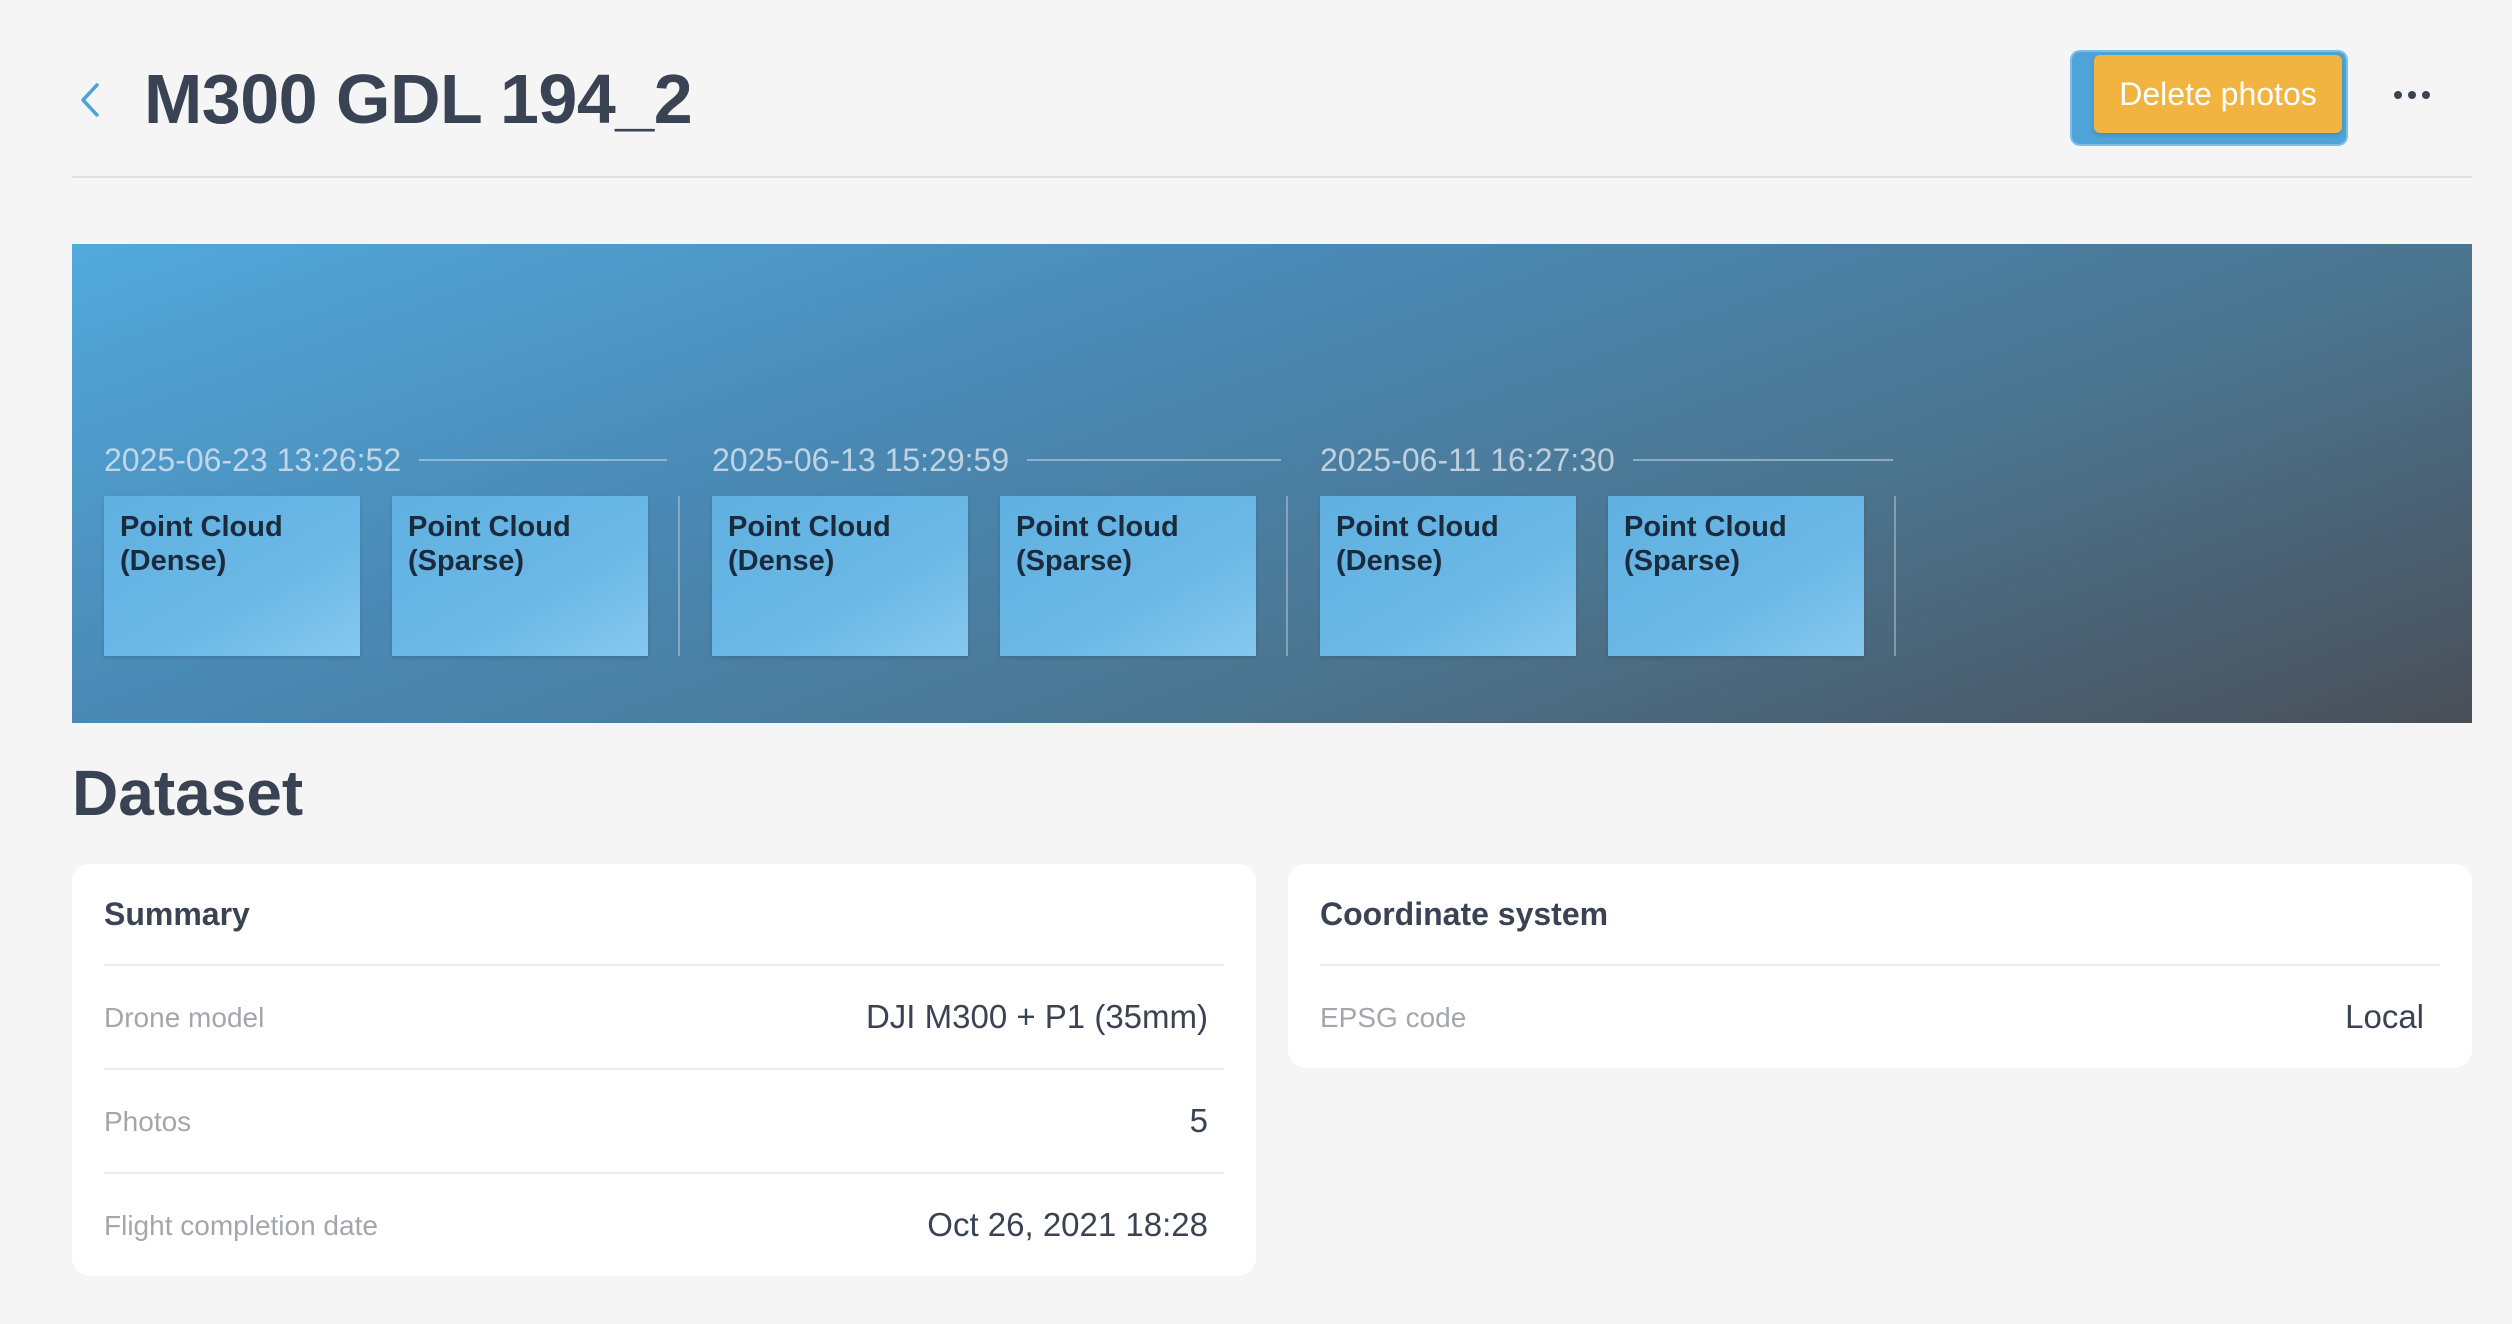 This screenshot has width=2512, height=1324. Describe the element at coordinates (664, 1120) in the screenshot. I see `summary-row-photos: Photos 5` at that location.